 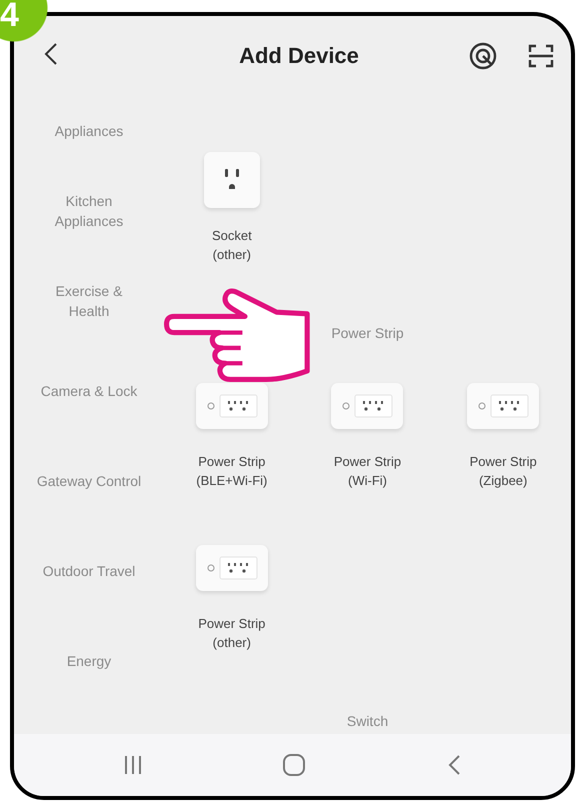 What do you see at coordinates (89, 131) in the screenshot?
I see `category-item: Appliances` at bounding box center [89, 131].